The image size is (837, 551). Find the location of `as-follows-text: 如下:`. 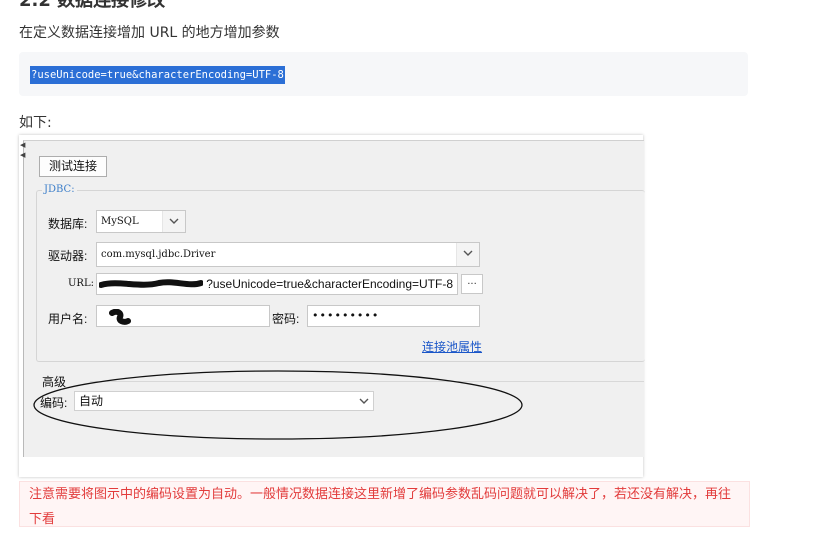

as-follows-text: 如下: is located at coordinates (35, 123).